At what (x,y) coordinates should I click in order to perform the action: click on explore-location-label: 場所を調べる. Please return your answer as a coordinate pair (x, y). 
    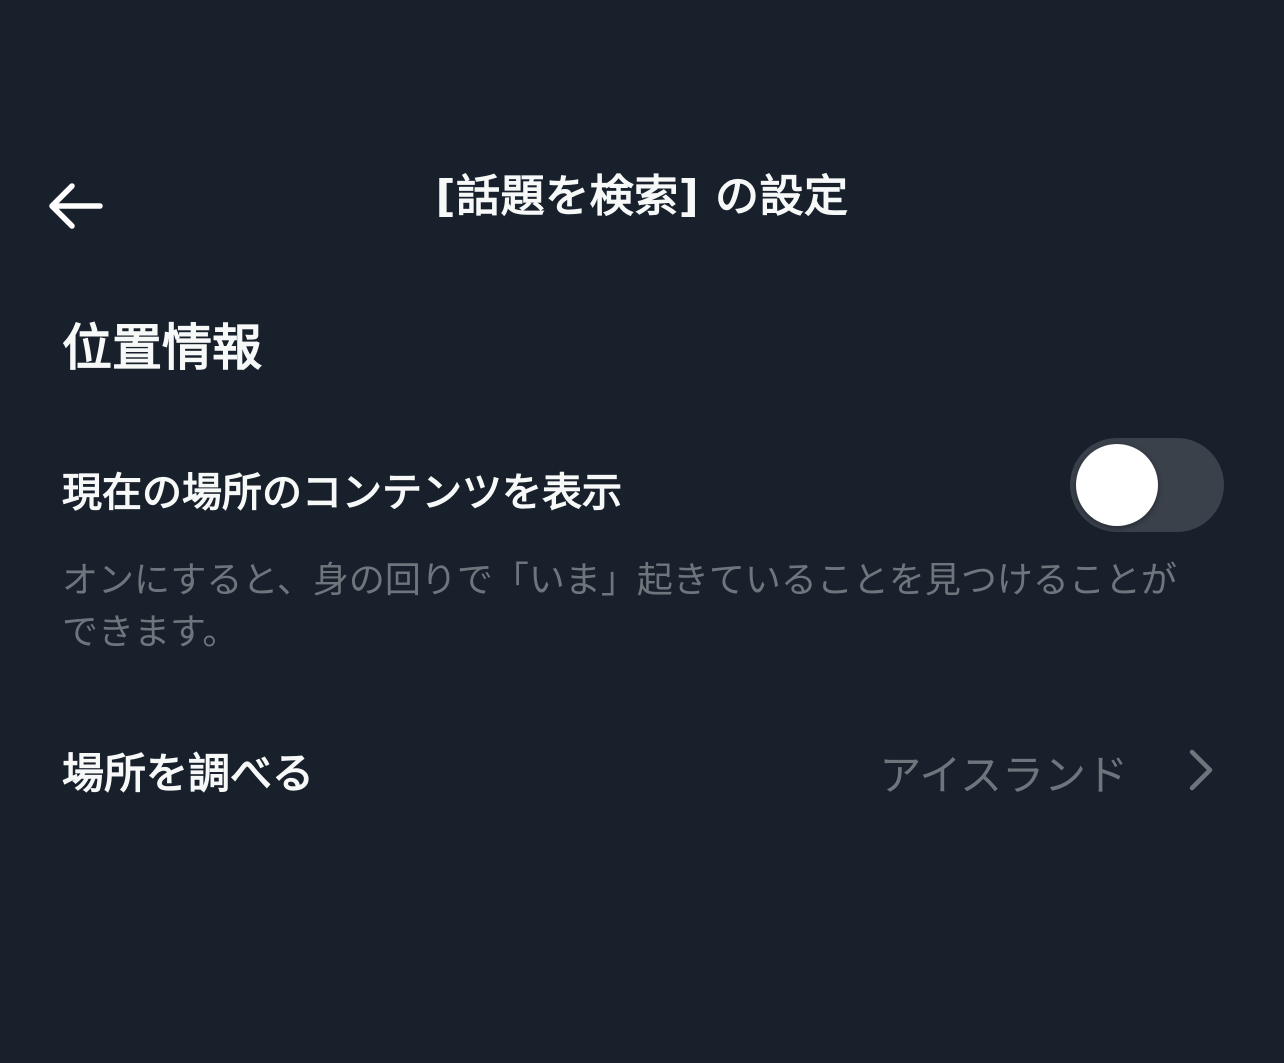
    Looking at the image, I should click on (188, 773).